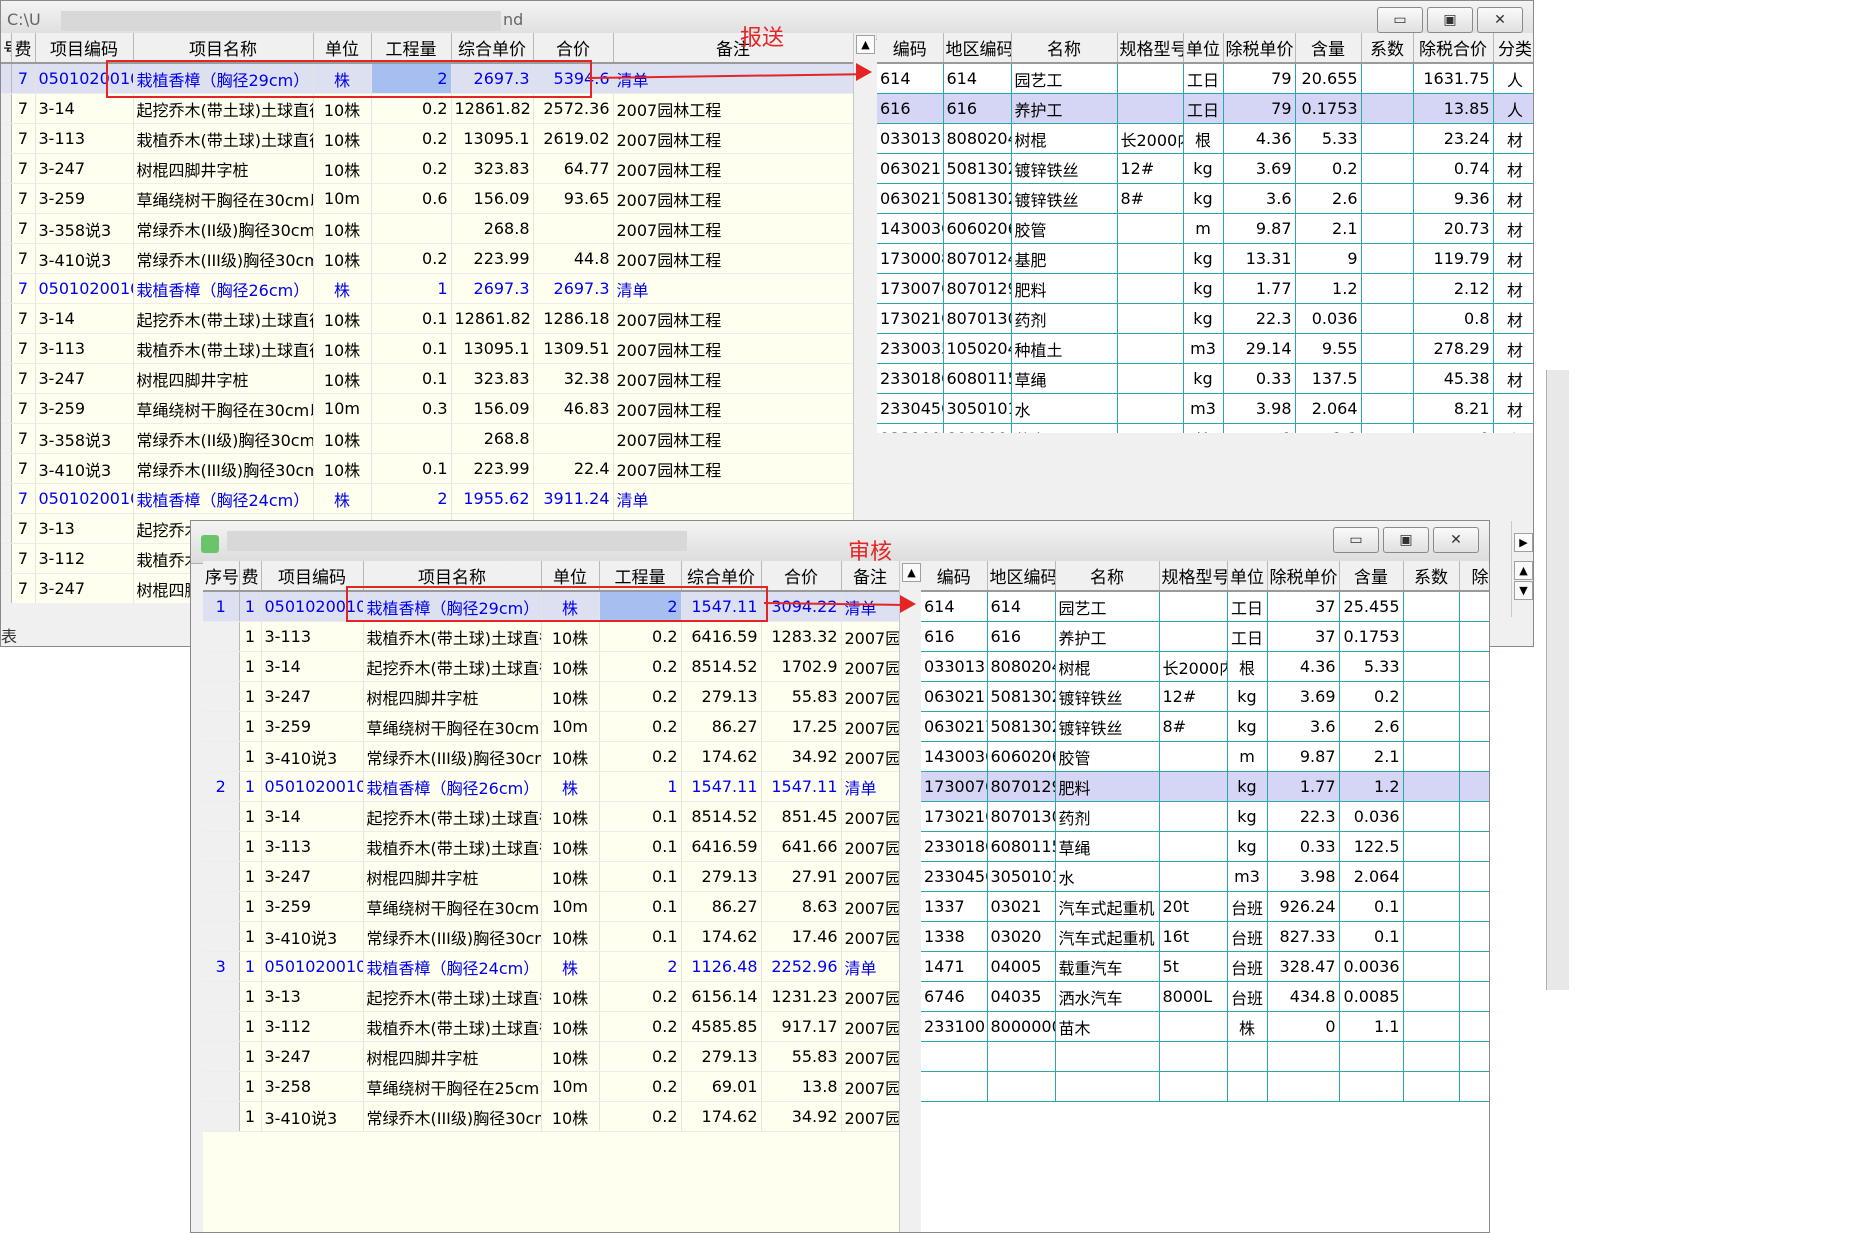  I want to click on cell-name: 草绳绕树干胸径在30cm以内, so click(223, 198).